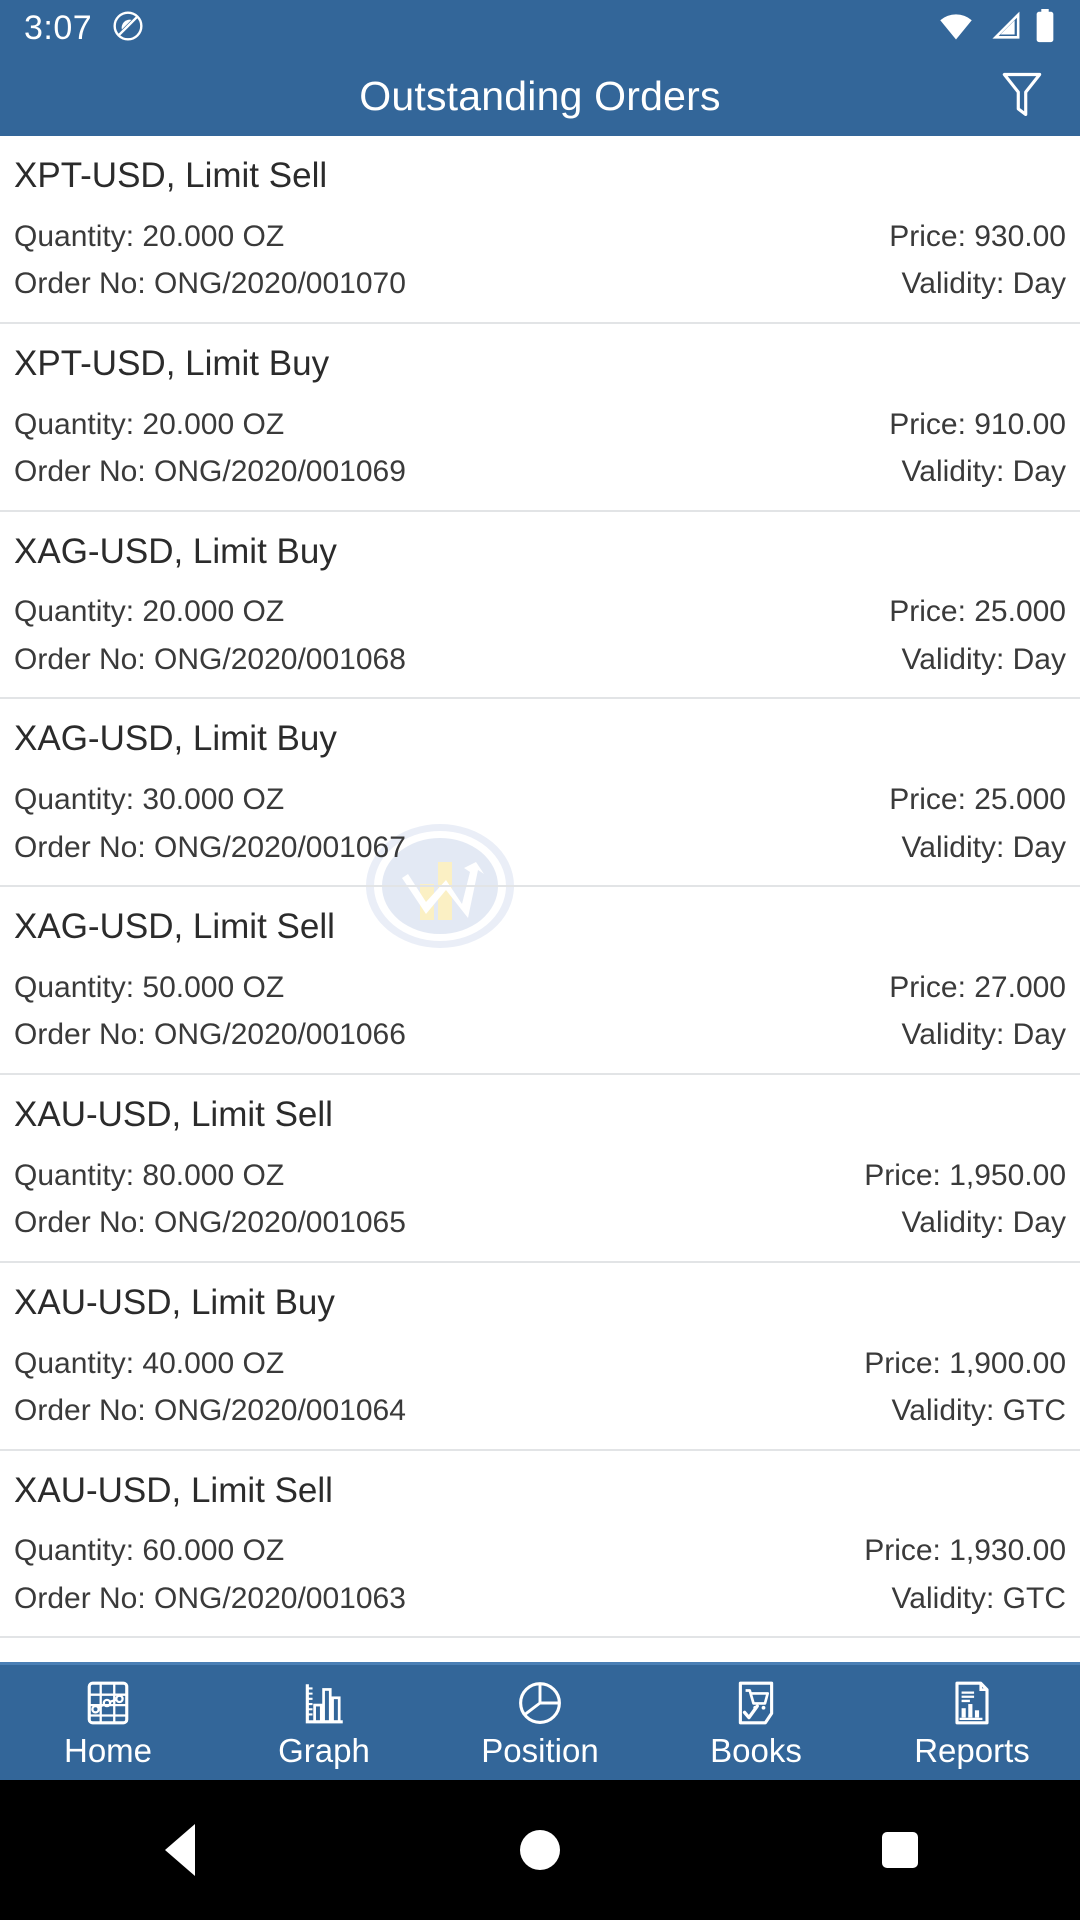  I want to click on order-quantity: Quantity: 50.000 OZ, so click(149, 987).